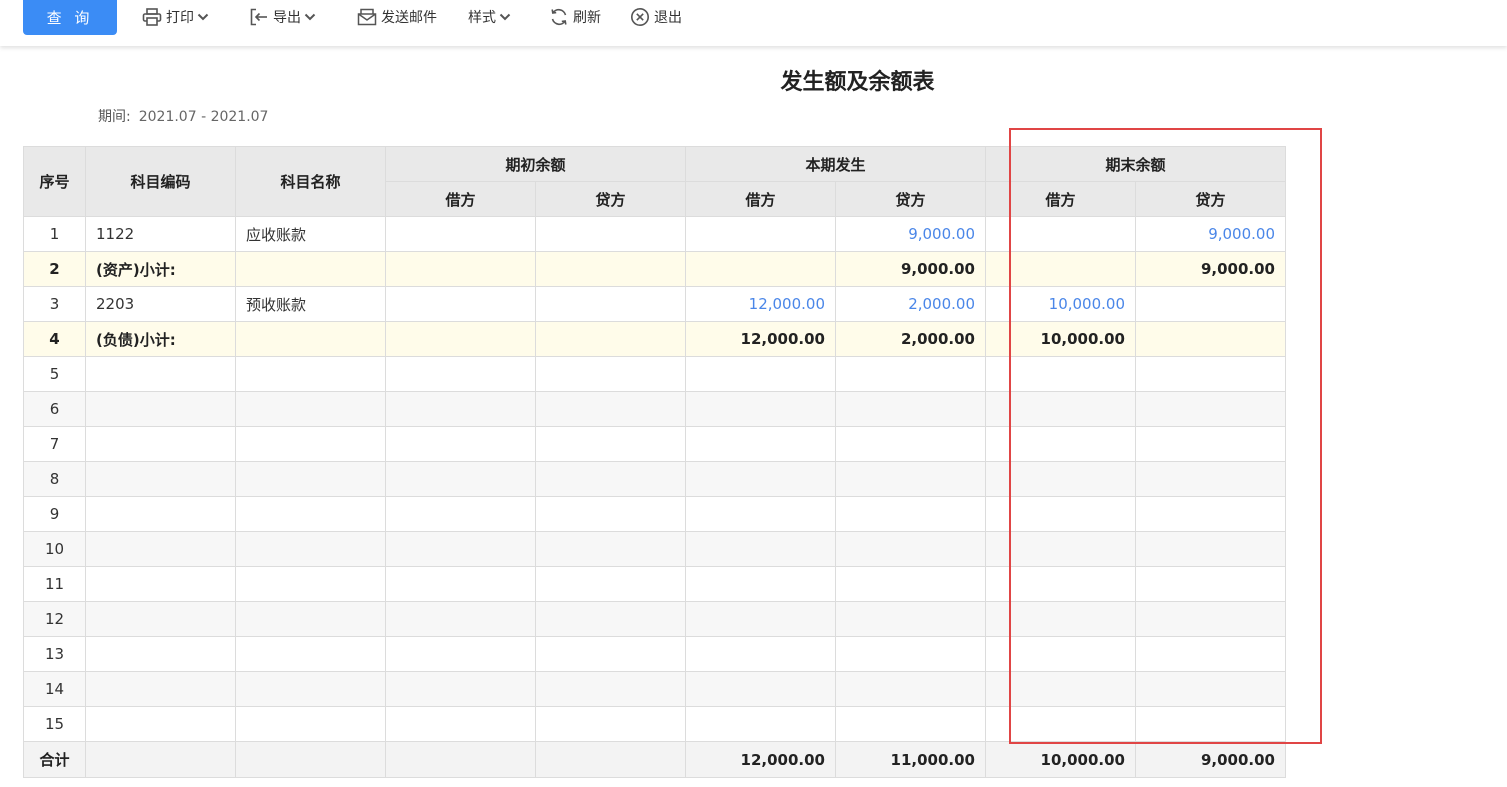 This screenshot has width=1507, height=787. Describe the element at coordinates (70, 17) in the screenshot. I see `query-button: 查 询` at that location.